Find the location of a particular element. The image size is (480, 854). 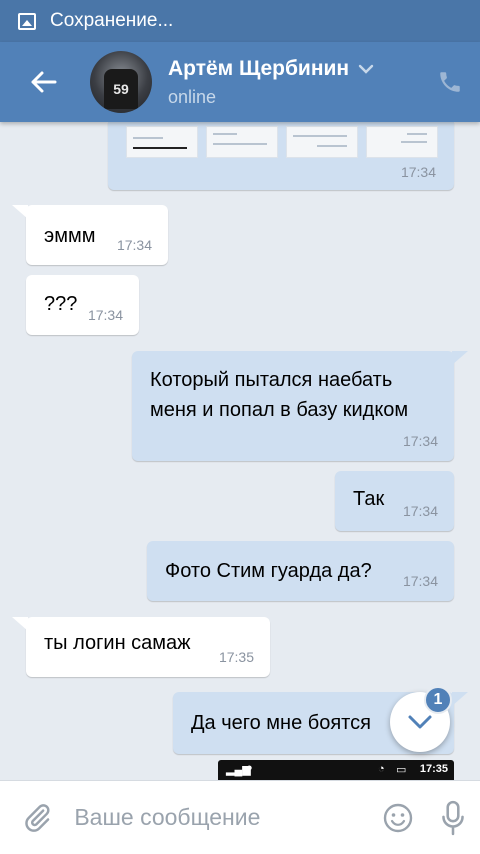

message-text: эммм is located at coordinates (70, 236).